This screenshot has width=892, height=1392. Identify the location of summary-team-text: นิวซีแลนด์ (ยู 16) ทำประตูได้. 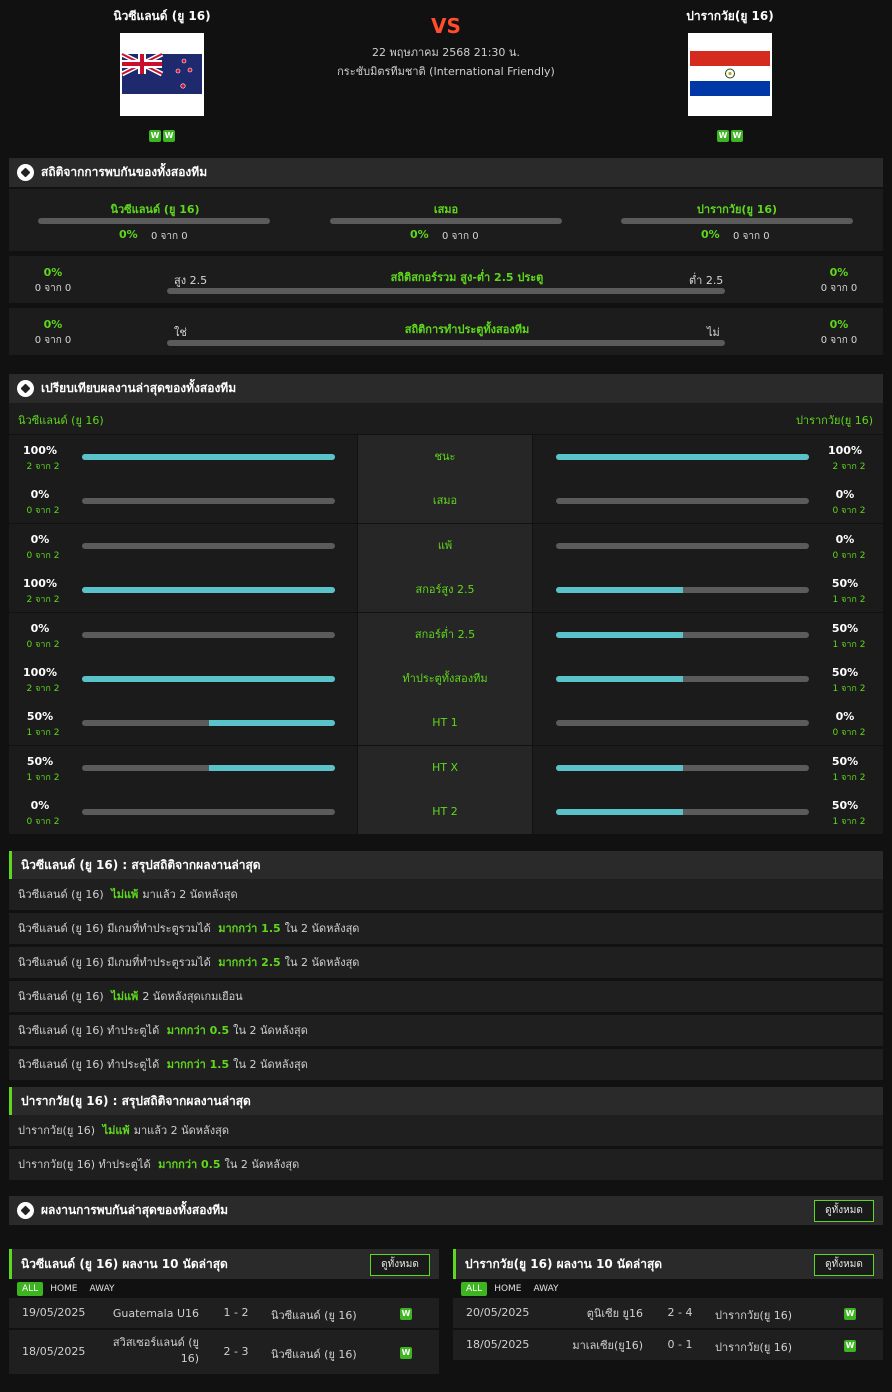
(89, 1030).